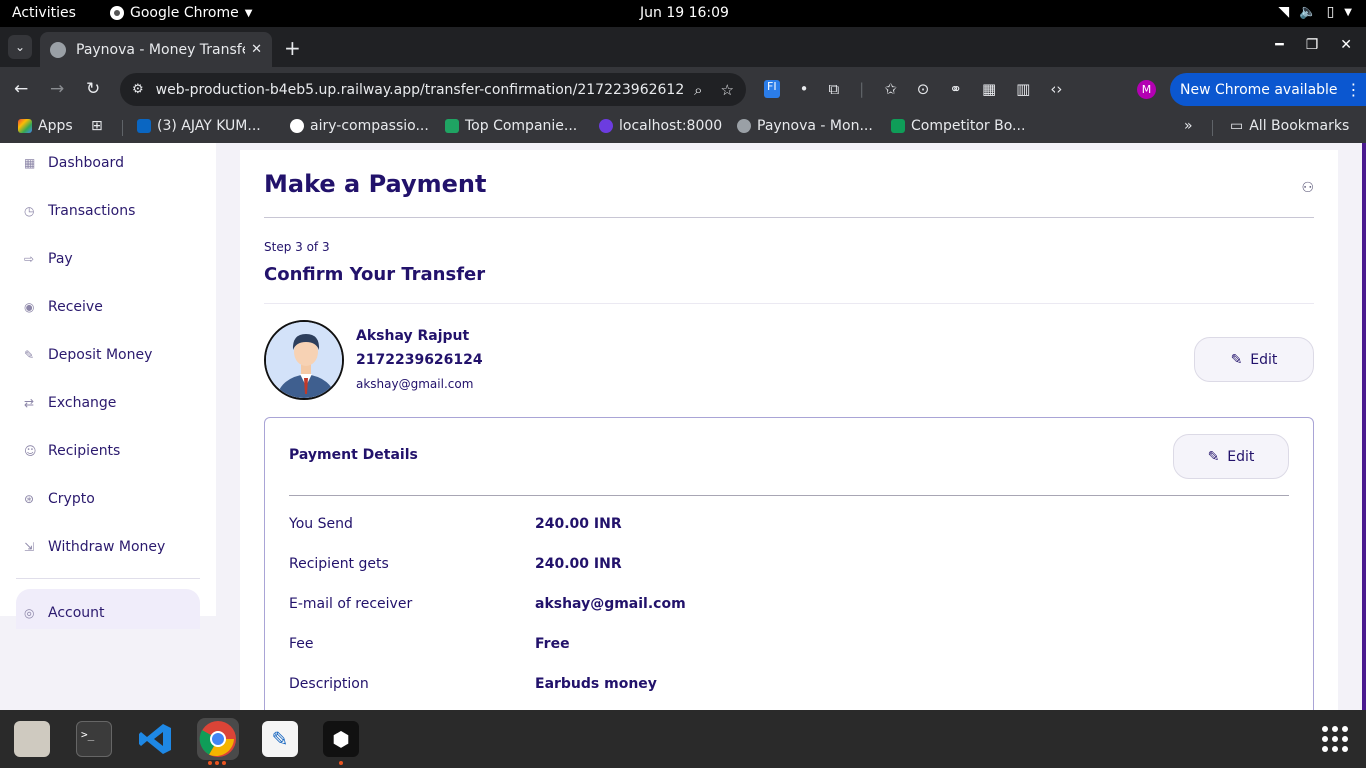 The image size is (1366, 768). I want to click on sidebar-item-transactions: ◷ Transactions, so click(79, 211).